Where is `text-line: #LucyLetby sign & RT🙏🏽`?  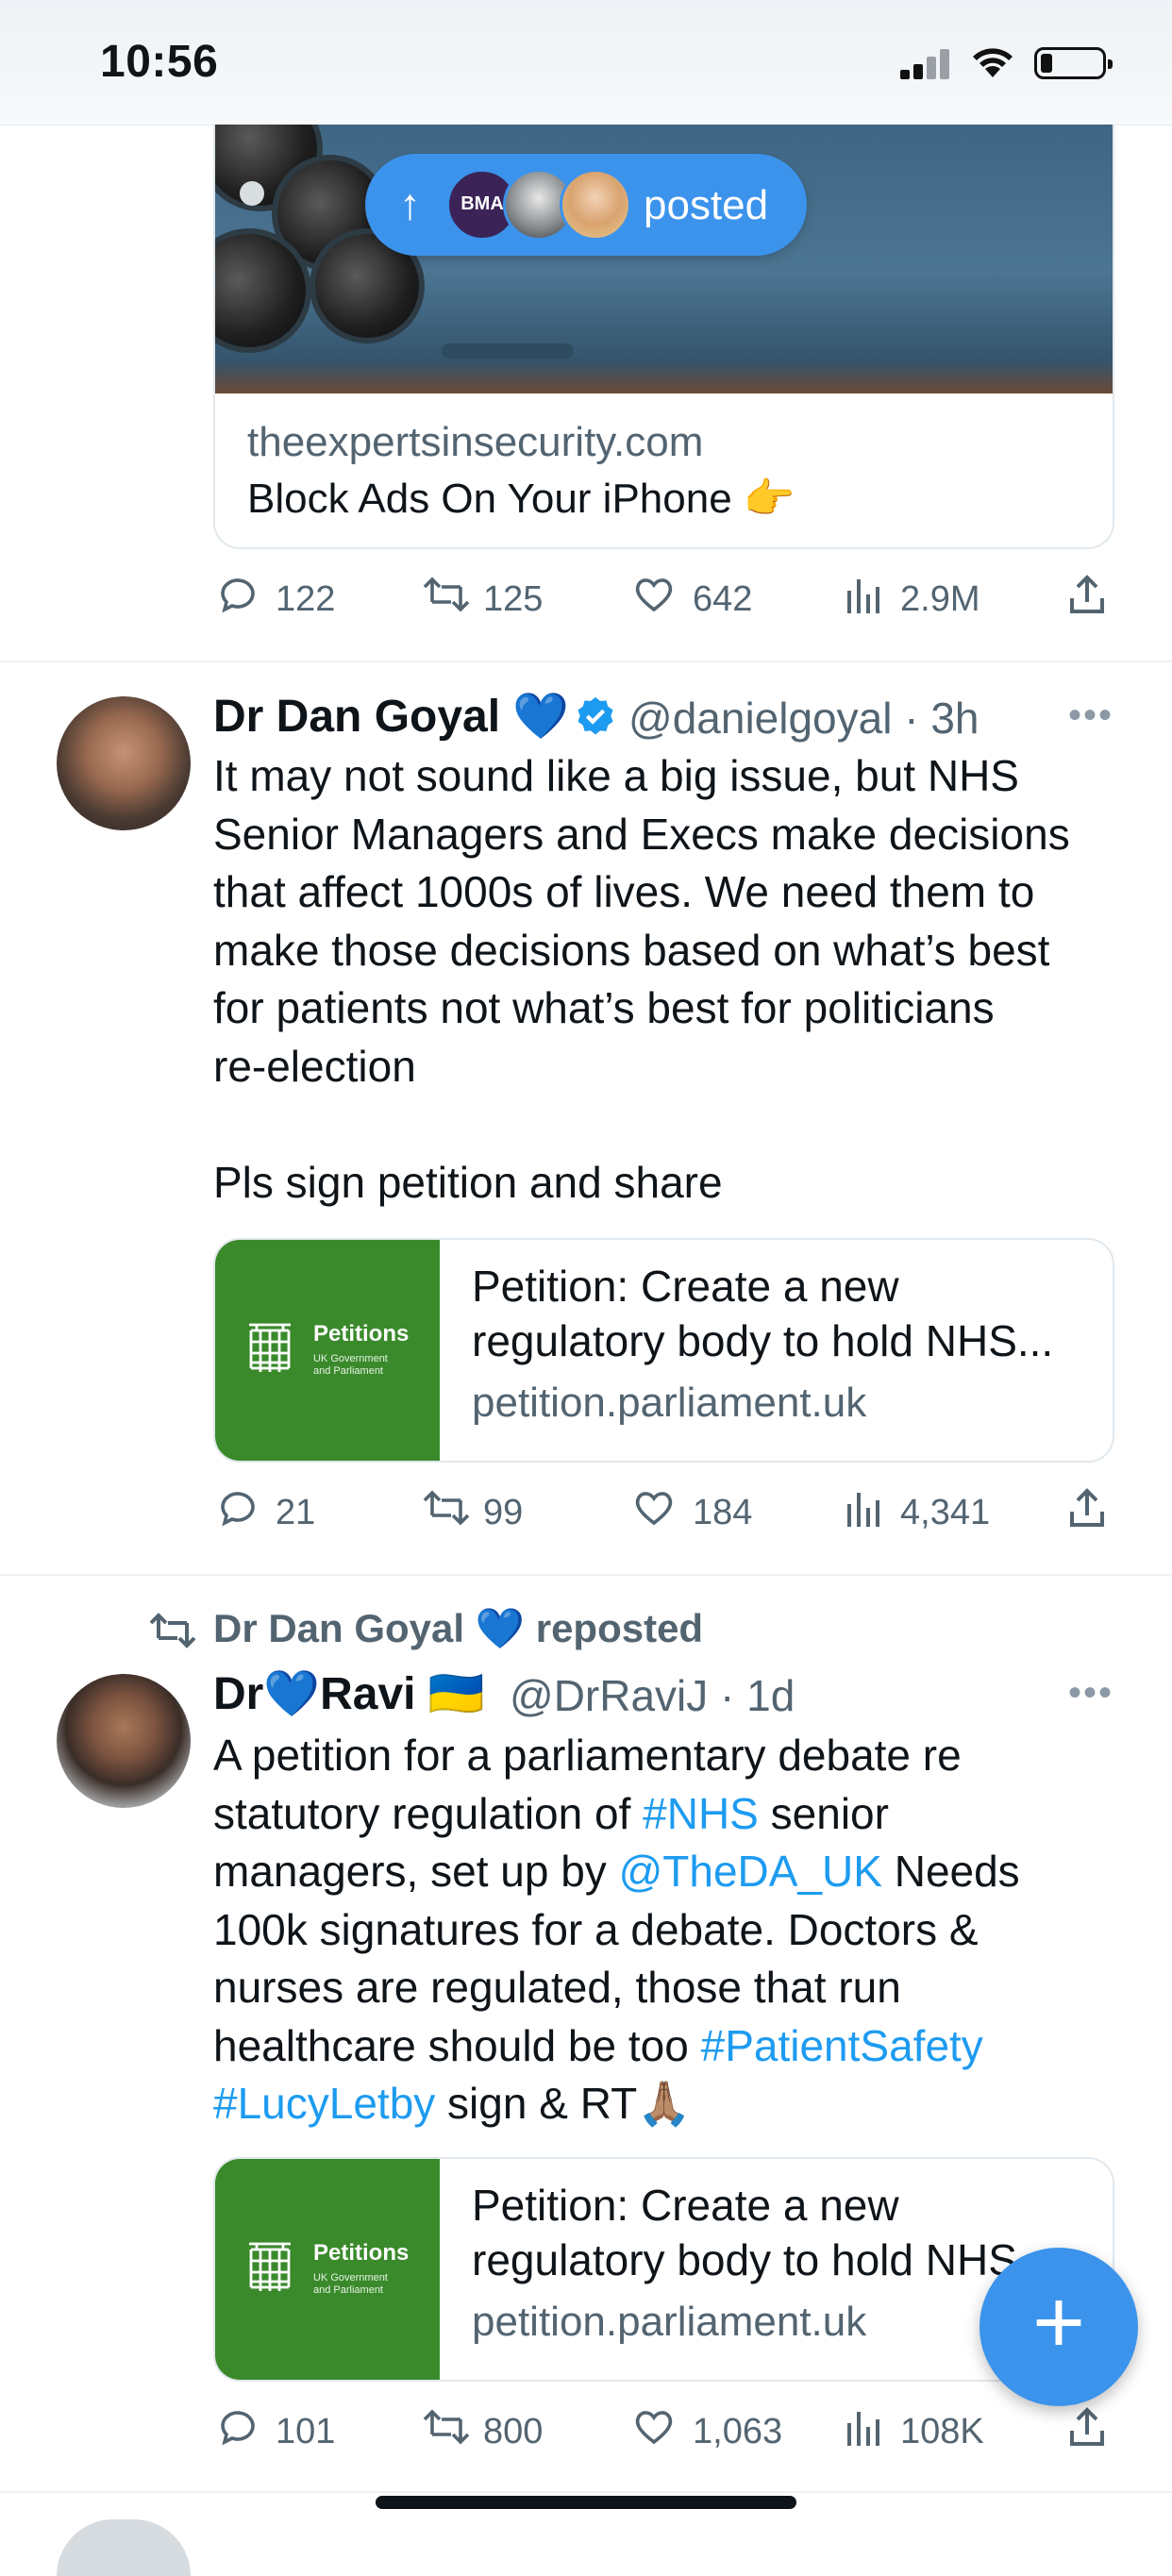
text-line: #LucyLetby sign & RT🙏🏽 is located at coordinates (666, 2104).